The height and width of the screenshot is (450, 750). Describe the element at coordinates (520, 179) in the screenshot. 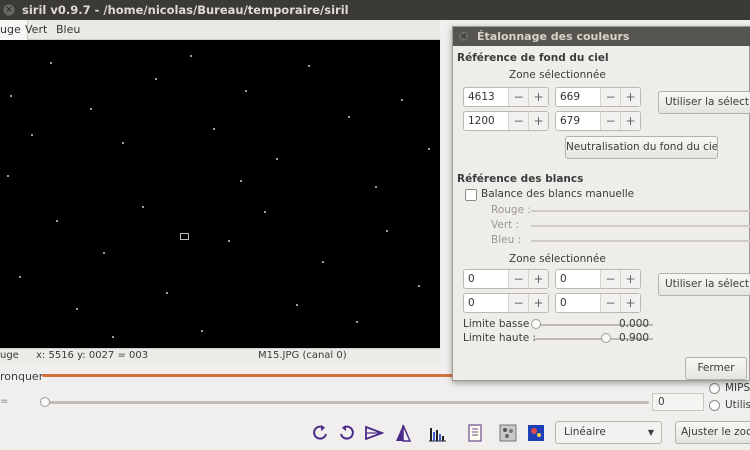

I see `white-section-title: Référence des blancs` at that location.